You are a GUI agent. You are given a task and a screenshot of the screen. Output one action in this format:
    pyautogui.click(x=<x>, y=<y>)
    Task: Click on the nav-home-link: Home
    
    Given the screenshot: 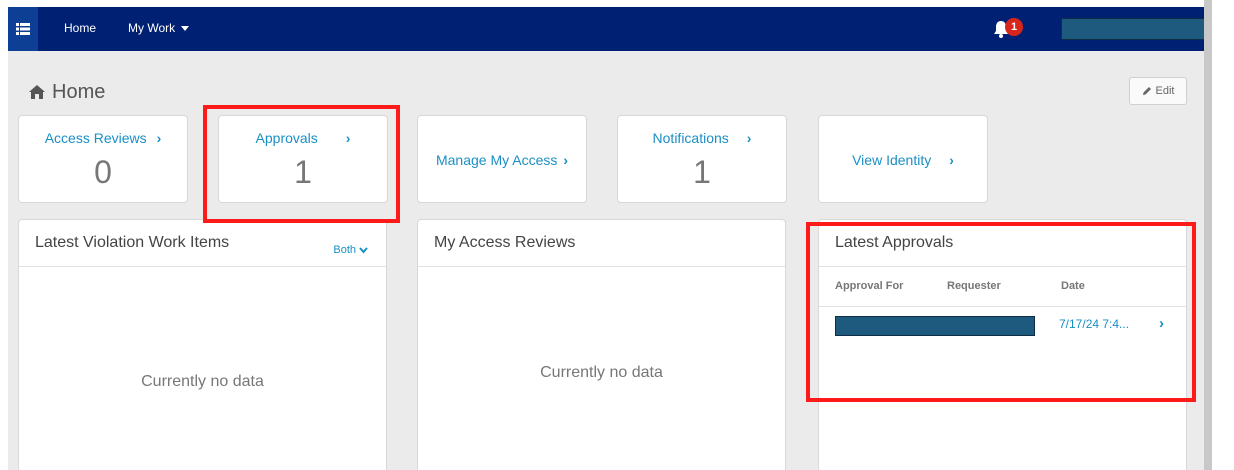 What is the action you would take?
    pyautogui.click(x=80, y=28)
    